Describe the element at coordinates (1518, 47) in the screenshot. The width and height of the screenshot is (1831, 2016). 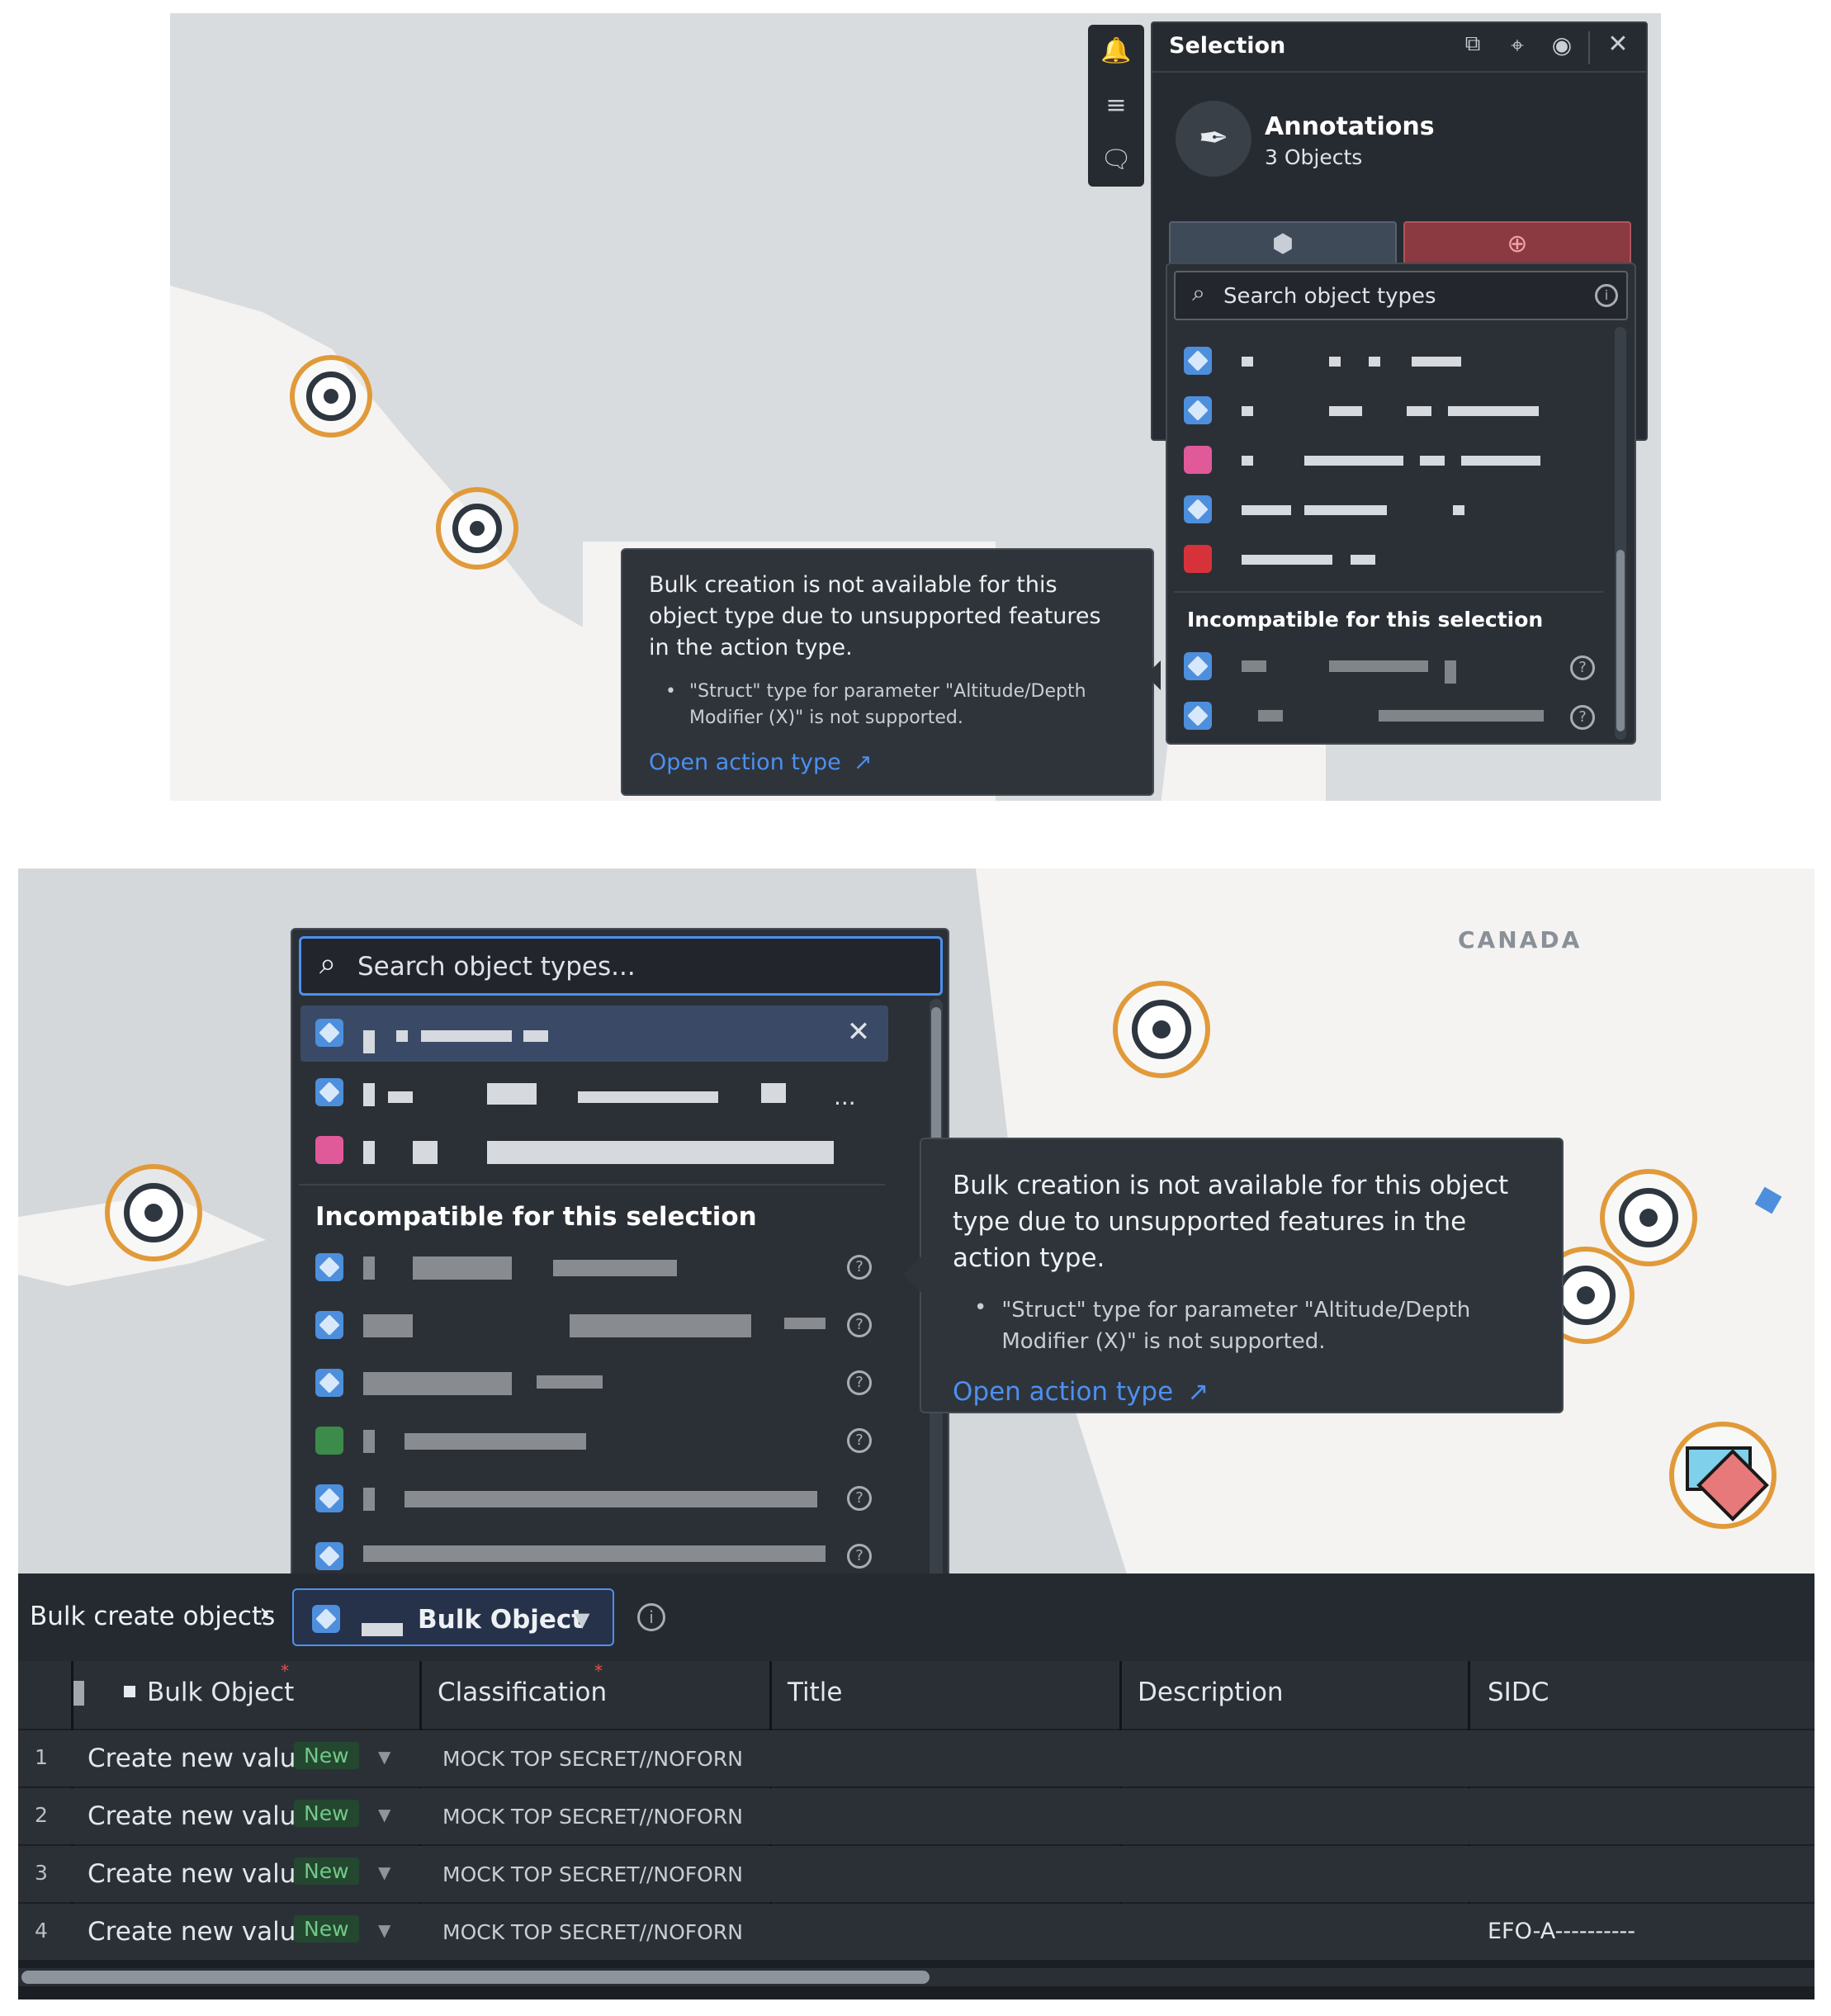
I see `locate-icon: ⌖` at that location.